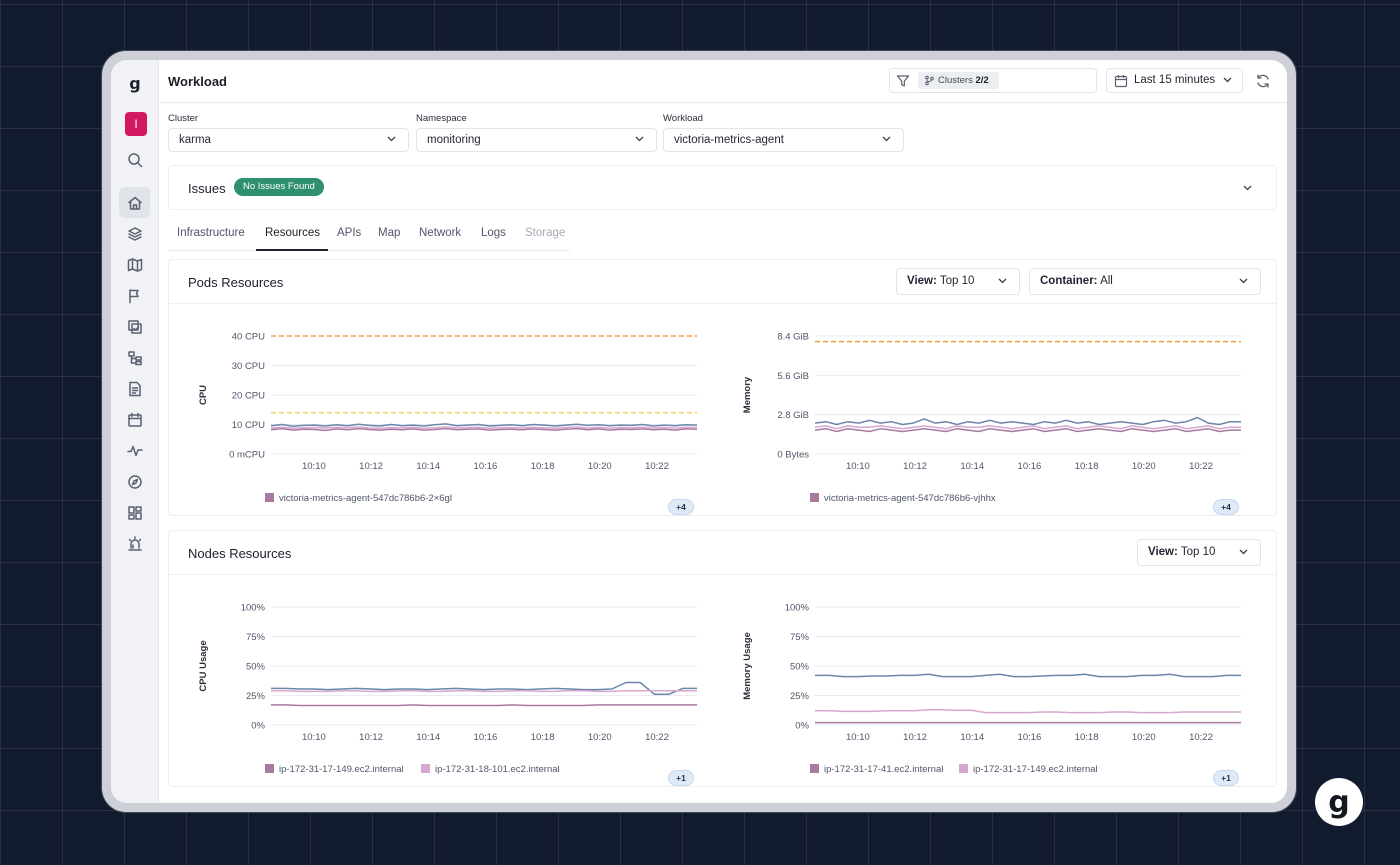 The width and height of the screenshot is (1400, 865). What do you see at coordinates (183, 118) in the screenshot?
I see `cluster-label: Cluster` at bounding box center [183, 118].